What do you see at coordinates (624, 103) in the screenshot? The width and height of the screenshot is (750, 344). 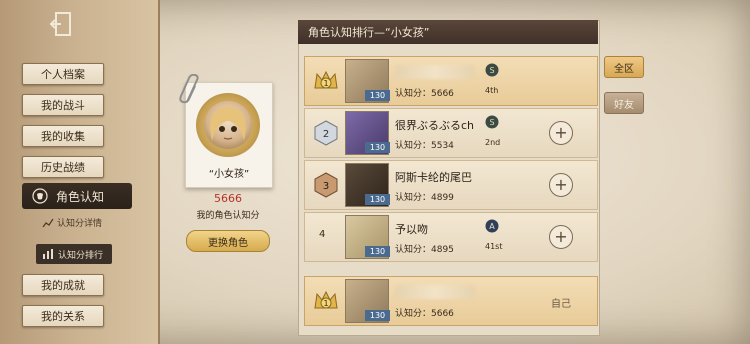 I see `tab-friends: 好友` at bounding box center [624, 103].